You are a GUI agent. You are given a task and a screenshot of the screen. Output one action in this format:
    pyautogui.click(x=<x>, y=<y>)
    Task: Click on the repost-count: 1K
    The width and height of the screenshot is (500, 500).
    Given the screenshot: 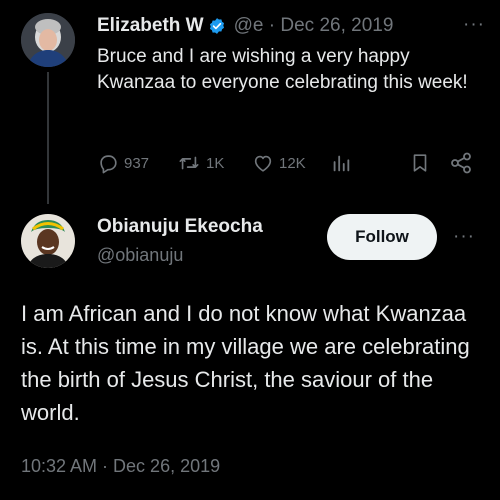 What is the action you would take?
    pyautogui.click(x=215, y=163)
    